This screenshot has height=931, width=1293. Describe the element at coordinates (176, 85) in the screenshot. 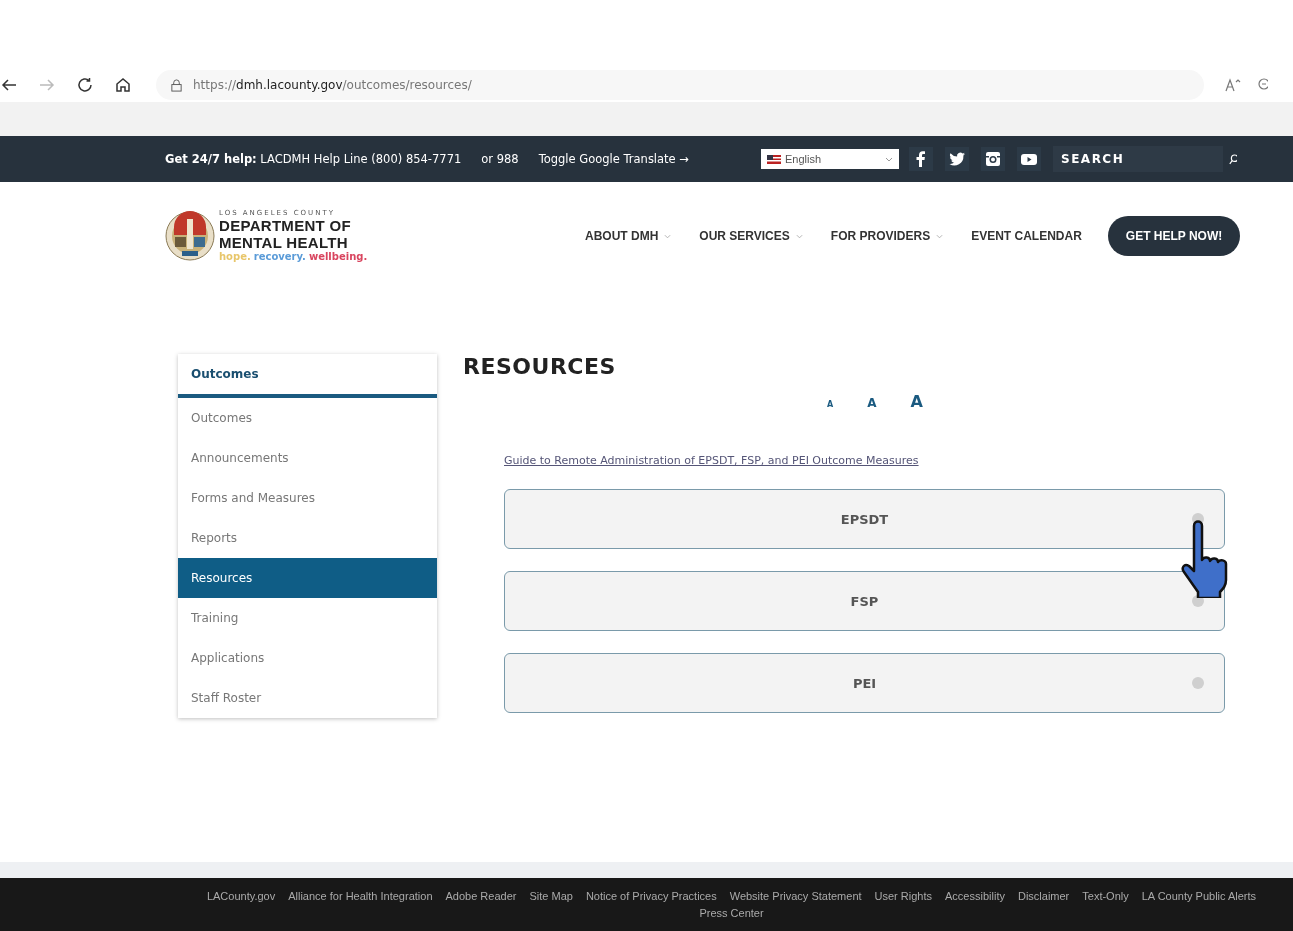

I see `lock-icon` at that location.